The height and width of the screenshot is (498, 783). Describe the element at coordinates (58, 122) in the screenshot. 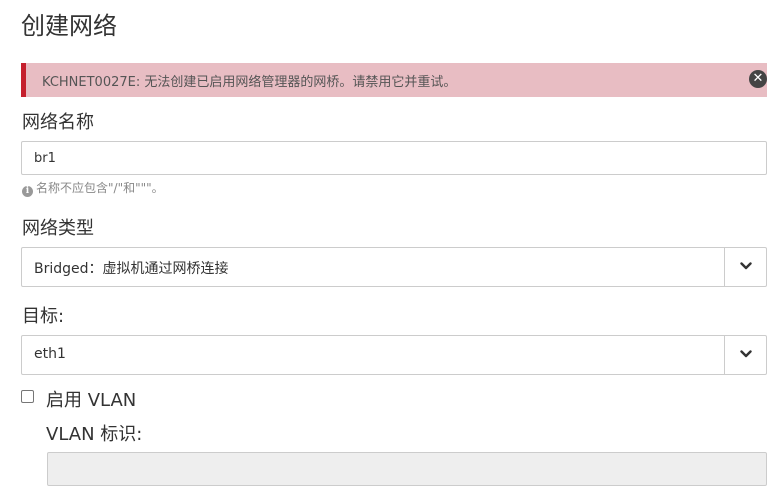

I see `network-name-label: 网络名称` at that location.